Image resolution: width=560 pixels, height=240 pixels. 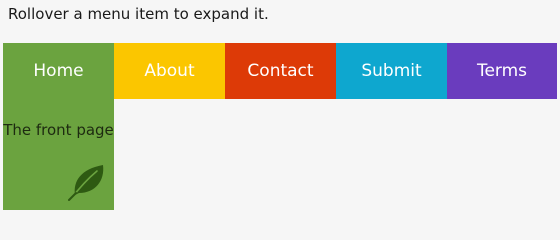 I want to click on menu-item-terms: Terms, so click(x=502, y=71).